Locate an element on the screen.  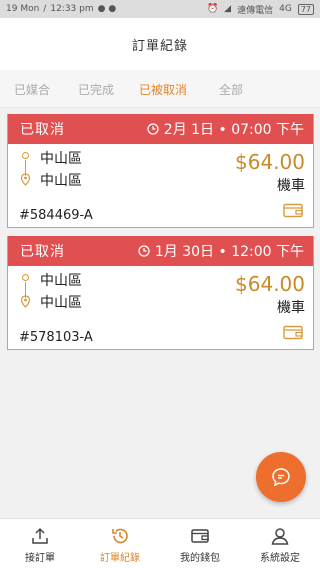
status-time: 12:33 pm is located at coordinates (72, 9).